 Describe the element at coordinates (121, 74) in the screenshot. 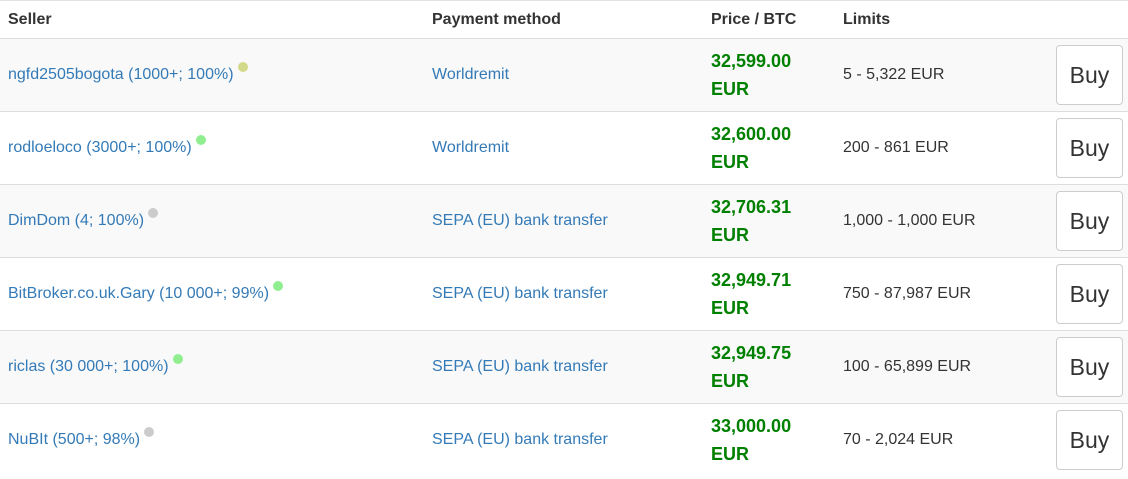

I see `seller-link: ngfd2505bogota (1000+; 100%)` at that location.